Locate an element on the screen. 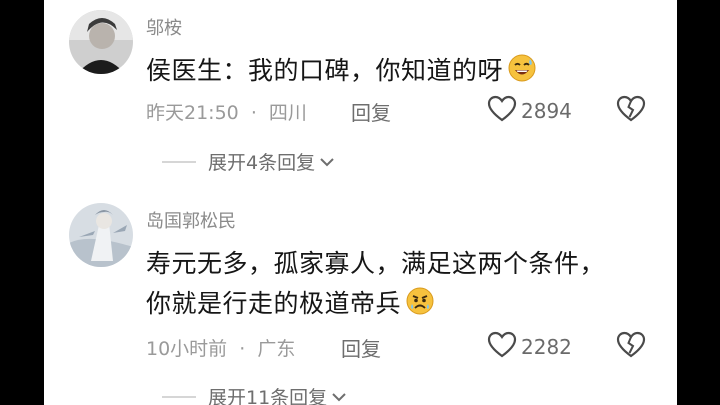 The image size is (720, 405). comment-text: 侯医生：我的口碑，你知道的呀 is located at coordinates (341, 70).